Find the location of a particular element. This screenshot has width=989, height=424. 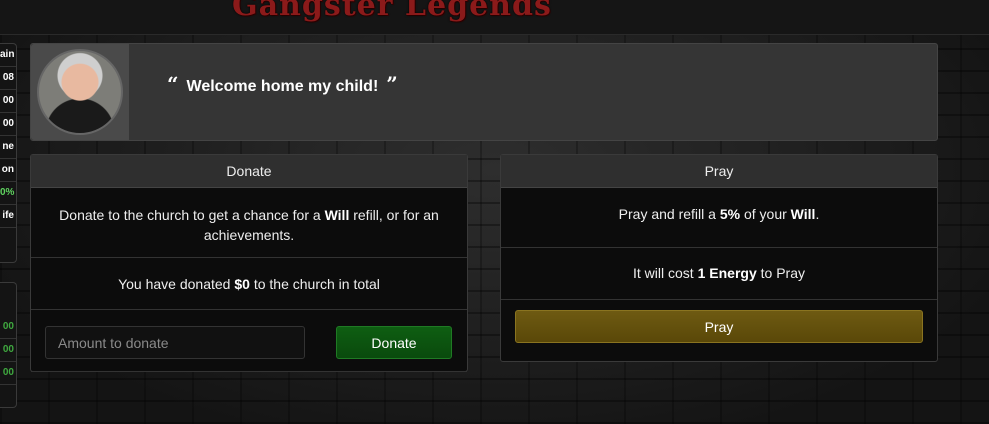

pray-panel-title: Pray is located at coordinates (719, 171).